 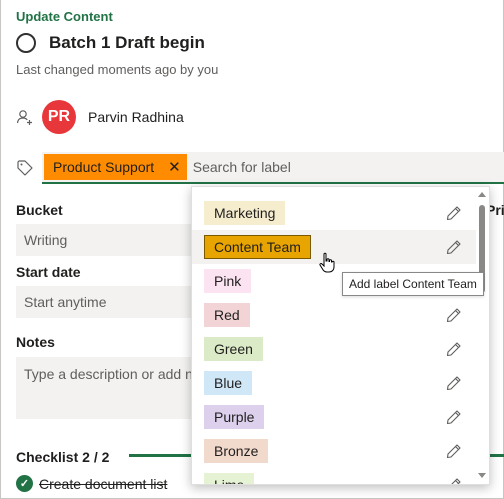 I want to click on label-tooltip: Add label Content Team, so click(x=413, y=284).